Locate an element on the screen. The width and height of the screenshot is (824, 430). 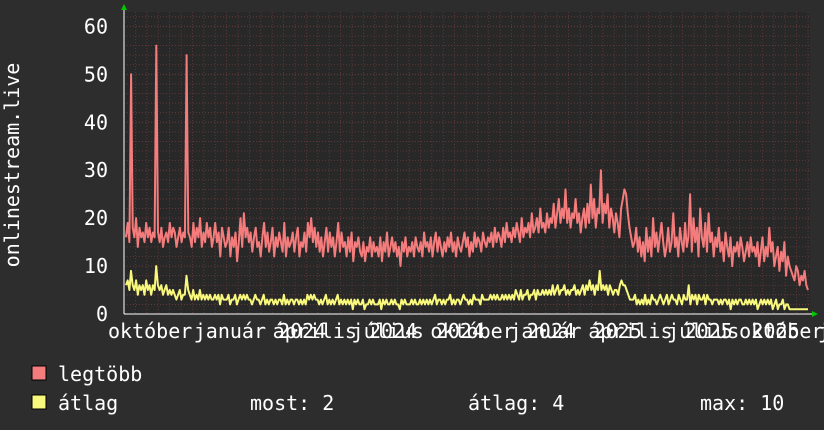
legend-swatch-legtobb is located at coordinates (39, 373).